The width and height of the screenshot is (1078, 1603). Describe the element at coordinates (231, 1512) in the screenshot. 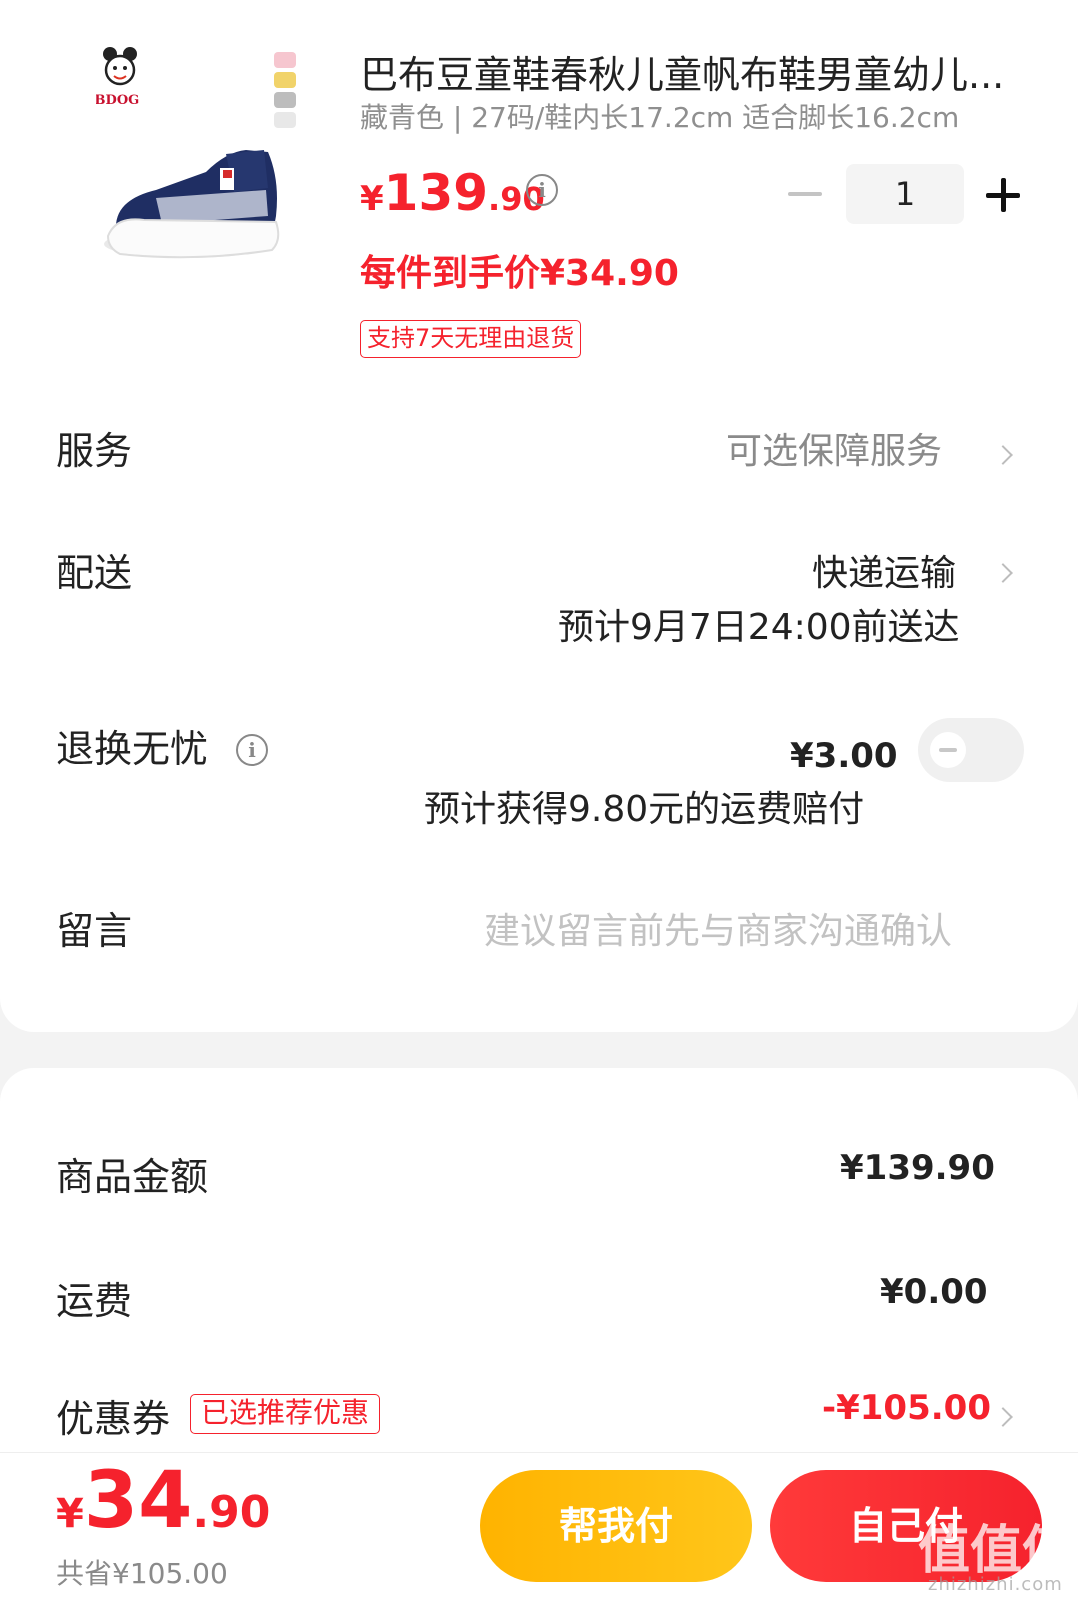

I see `total-decimal: .90` at that location.